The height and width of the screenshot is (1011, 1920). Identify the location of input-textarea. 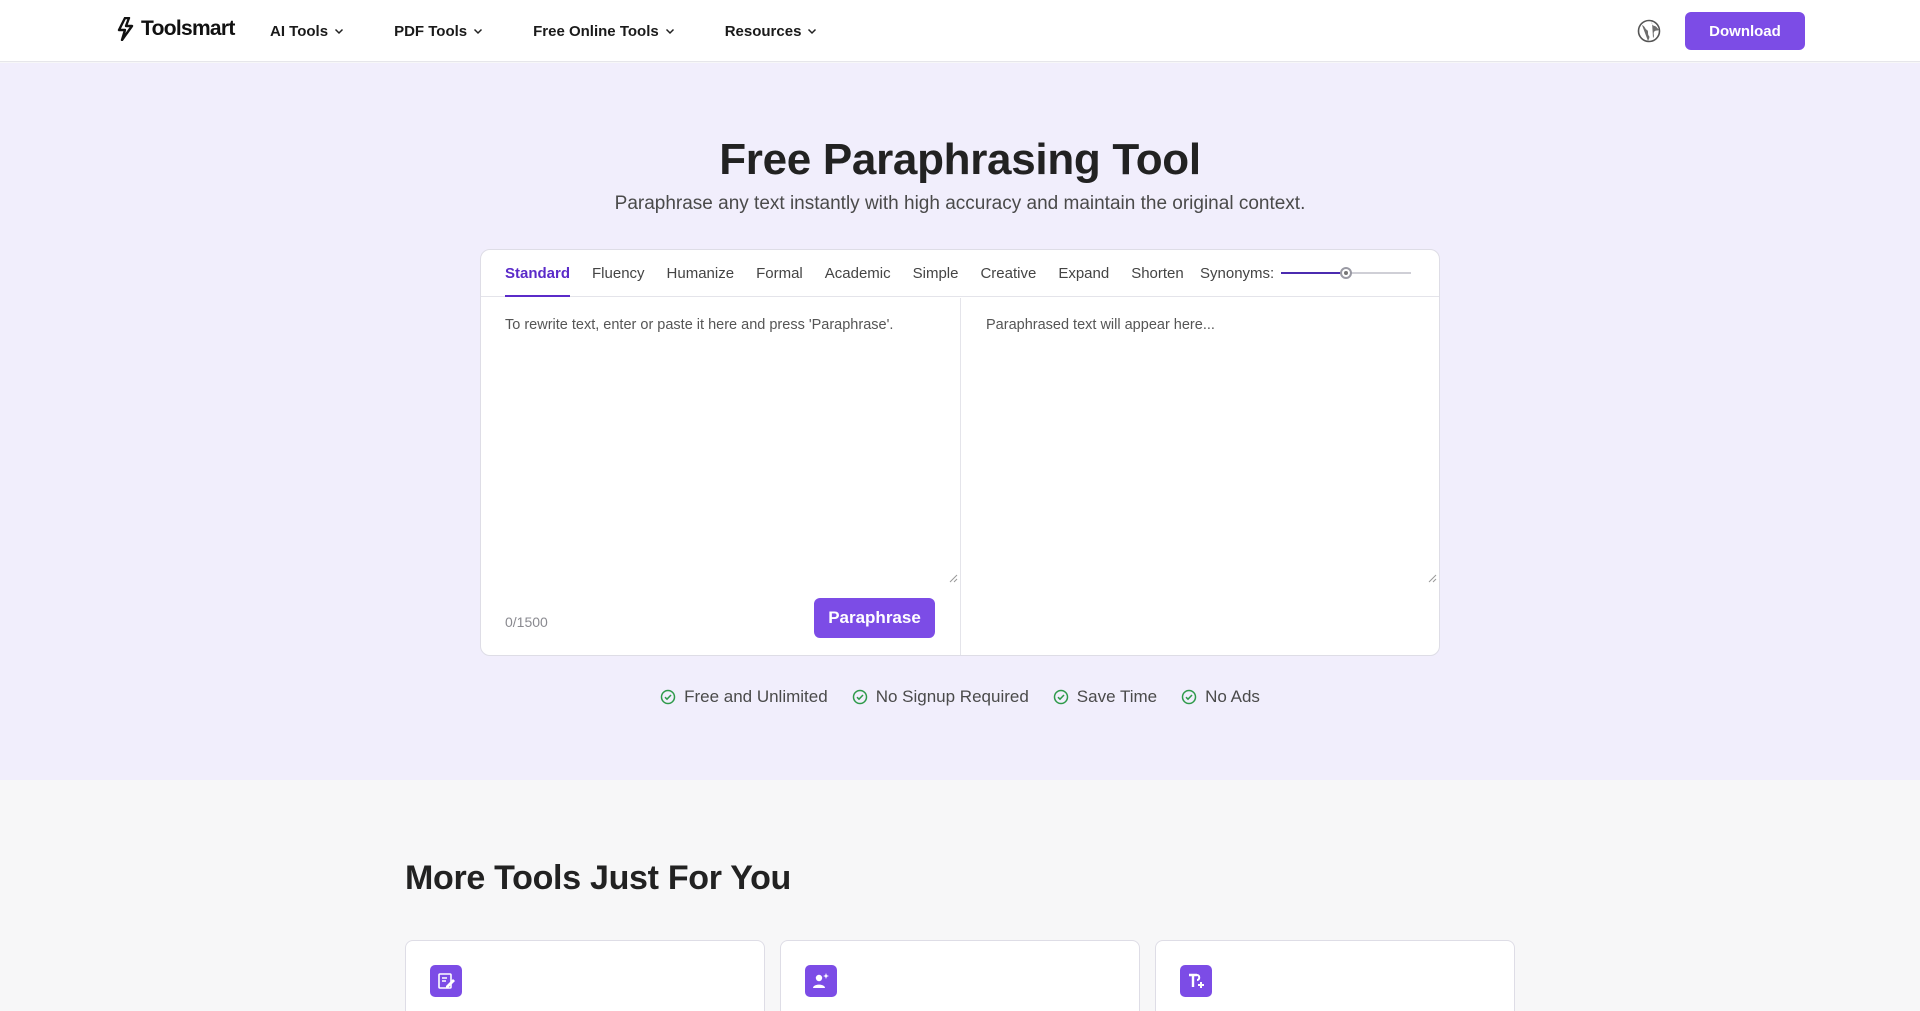
(720, 439).